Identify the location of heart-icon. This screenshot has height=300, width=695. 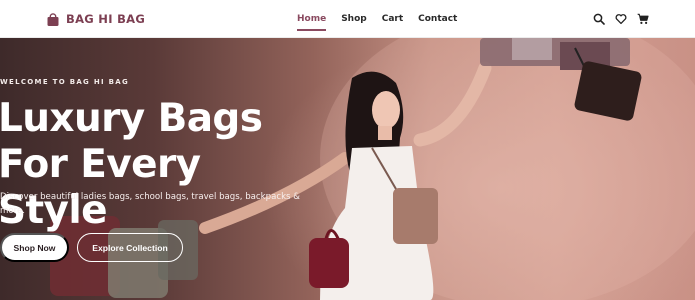
(621, 19).